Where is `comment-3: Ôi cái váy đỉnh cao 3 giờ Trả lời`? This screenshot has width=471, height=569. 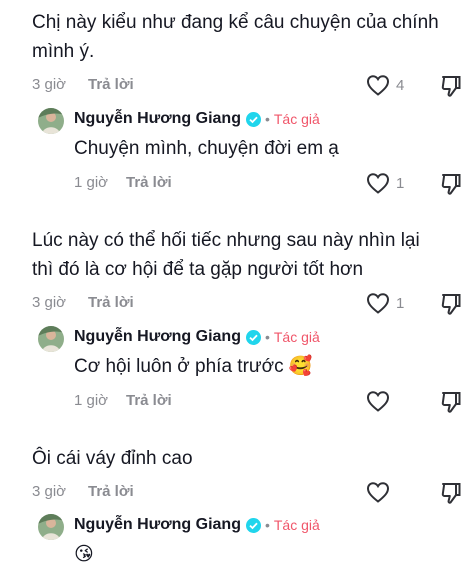 comment-3: Ôi cái váy đỉnh cao 3 giờ Trả lời is located at coordinates (246, 474).